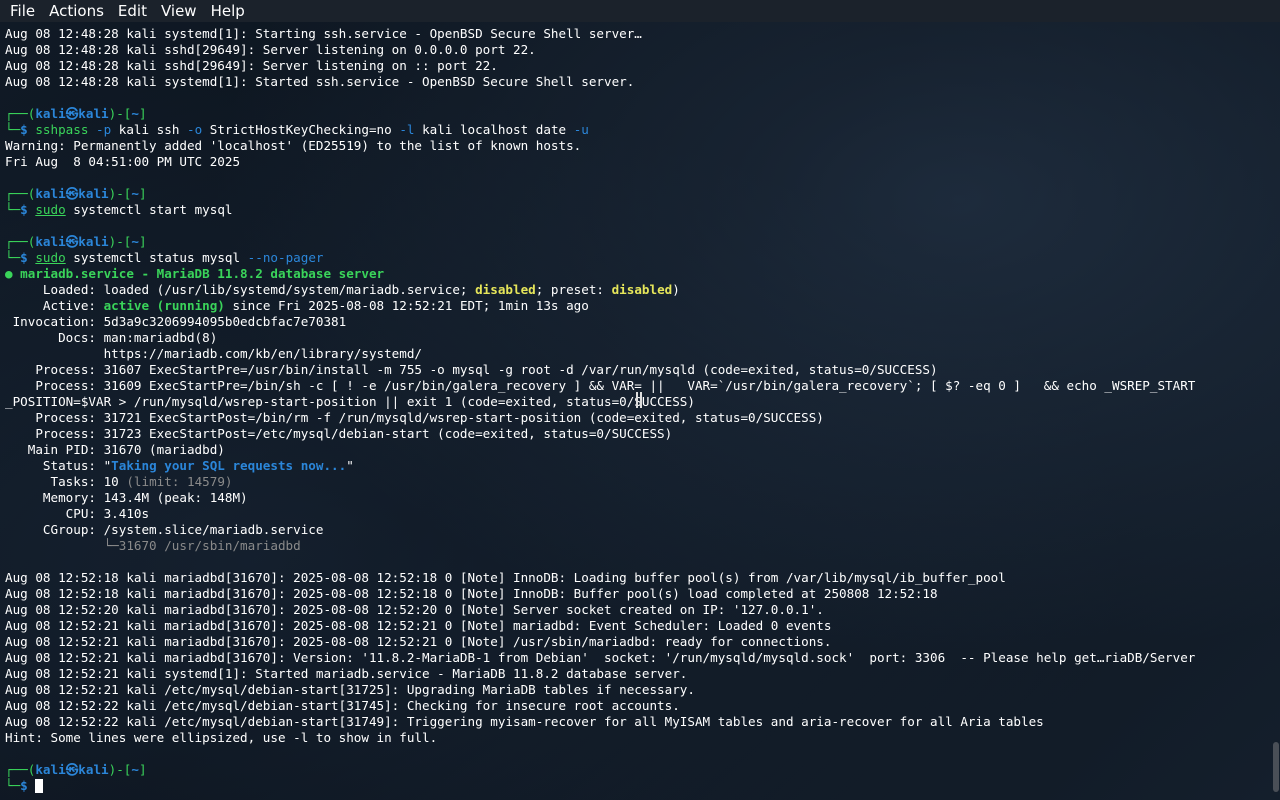 This screenshot has width=1280, height=800. Describe the element at coordinates (22, 11) in the screenshot. I see `menu-file: File` at that location.